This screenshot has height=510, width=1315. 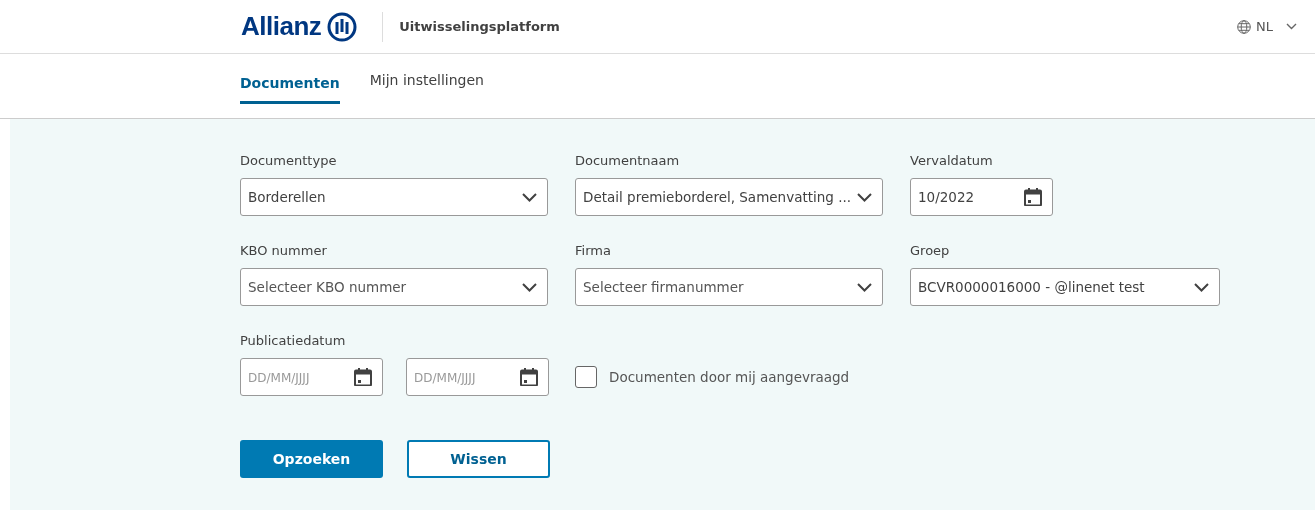 What do you see at coordinates (981, 197) in the screenshot?
I see `date-field: 10/2022` at bounding box center [981, 197].